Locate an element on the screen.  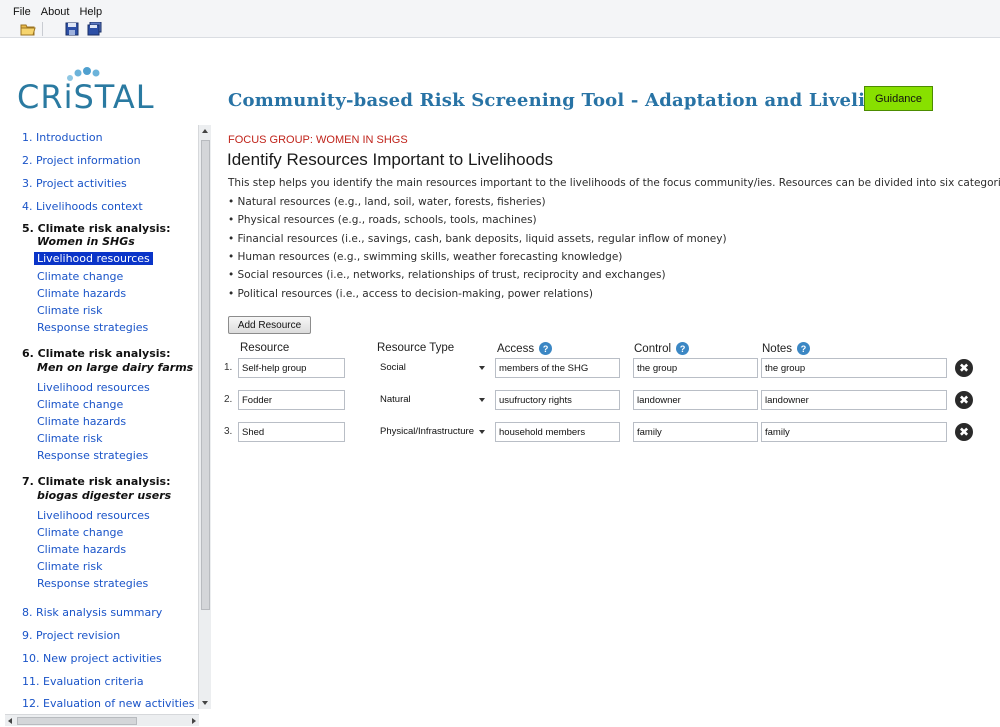
open-folder-icon is located at coordinates (28, 29).